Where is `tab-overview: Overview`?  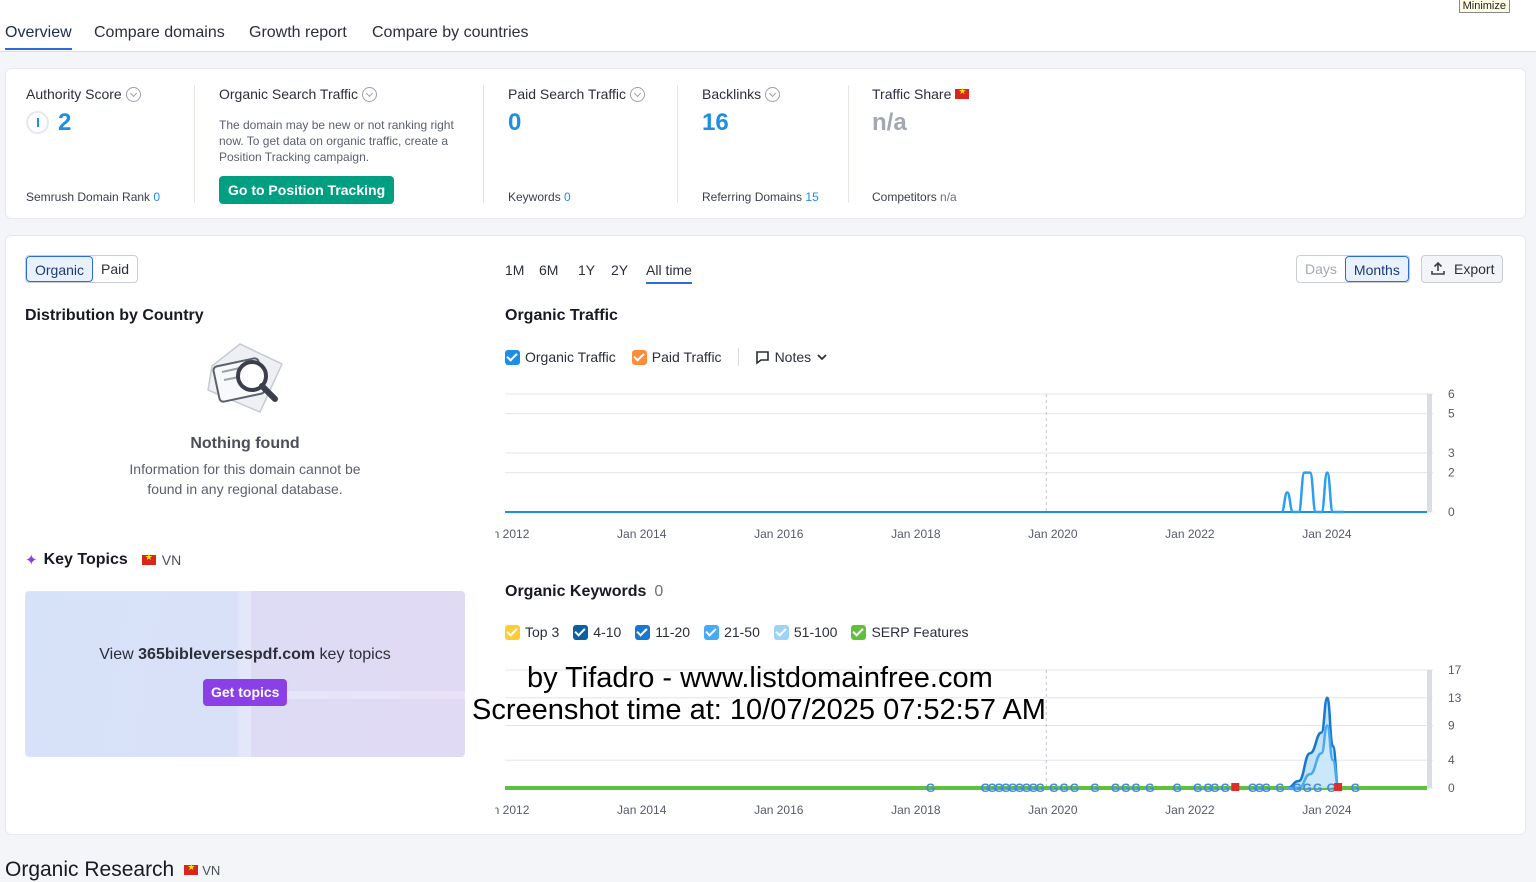
tab-overview: Overview is located at coordinates (38, 36).